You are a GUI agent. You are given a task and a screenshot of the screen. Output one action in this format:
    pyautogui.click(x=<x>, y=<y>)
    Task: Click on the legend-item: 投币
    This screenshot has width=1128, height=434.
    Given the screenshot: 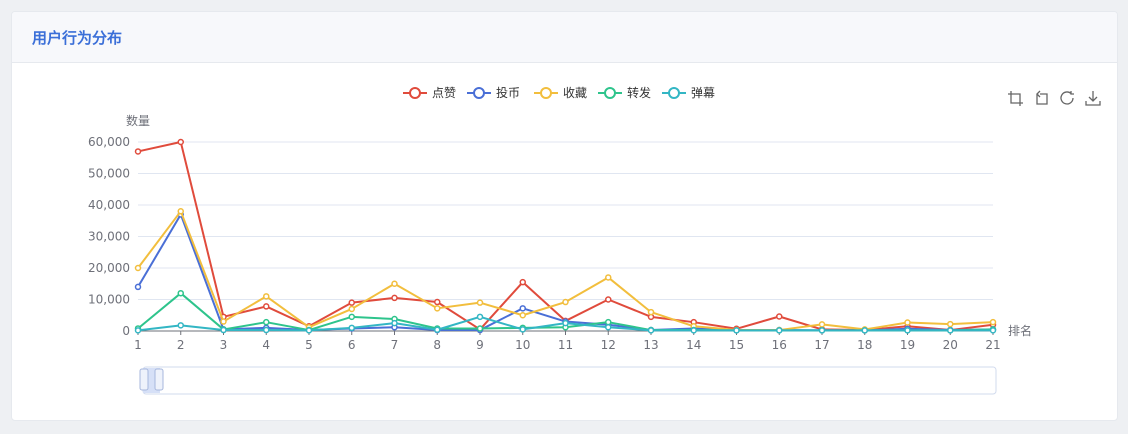 What is the action you would take?
    pyautogui.click(x=508, y=92)
    